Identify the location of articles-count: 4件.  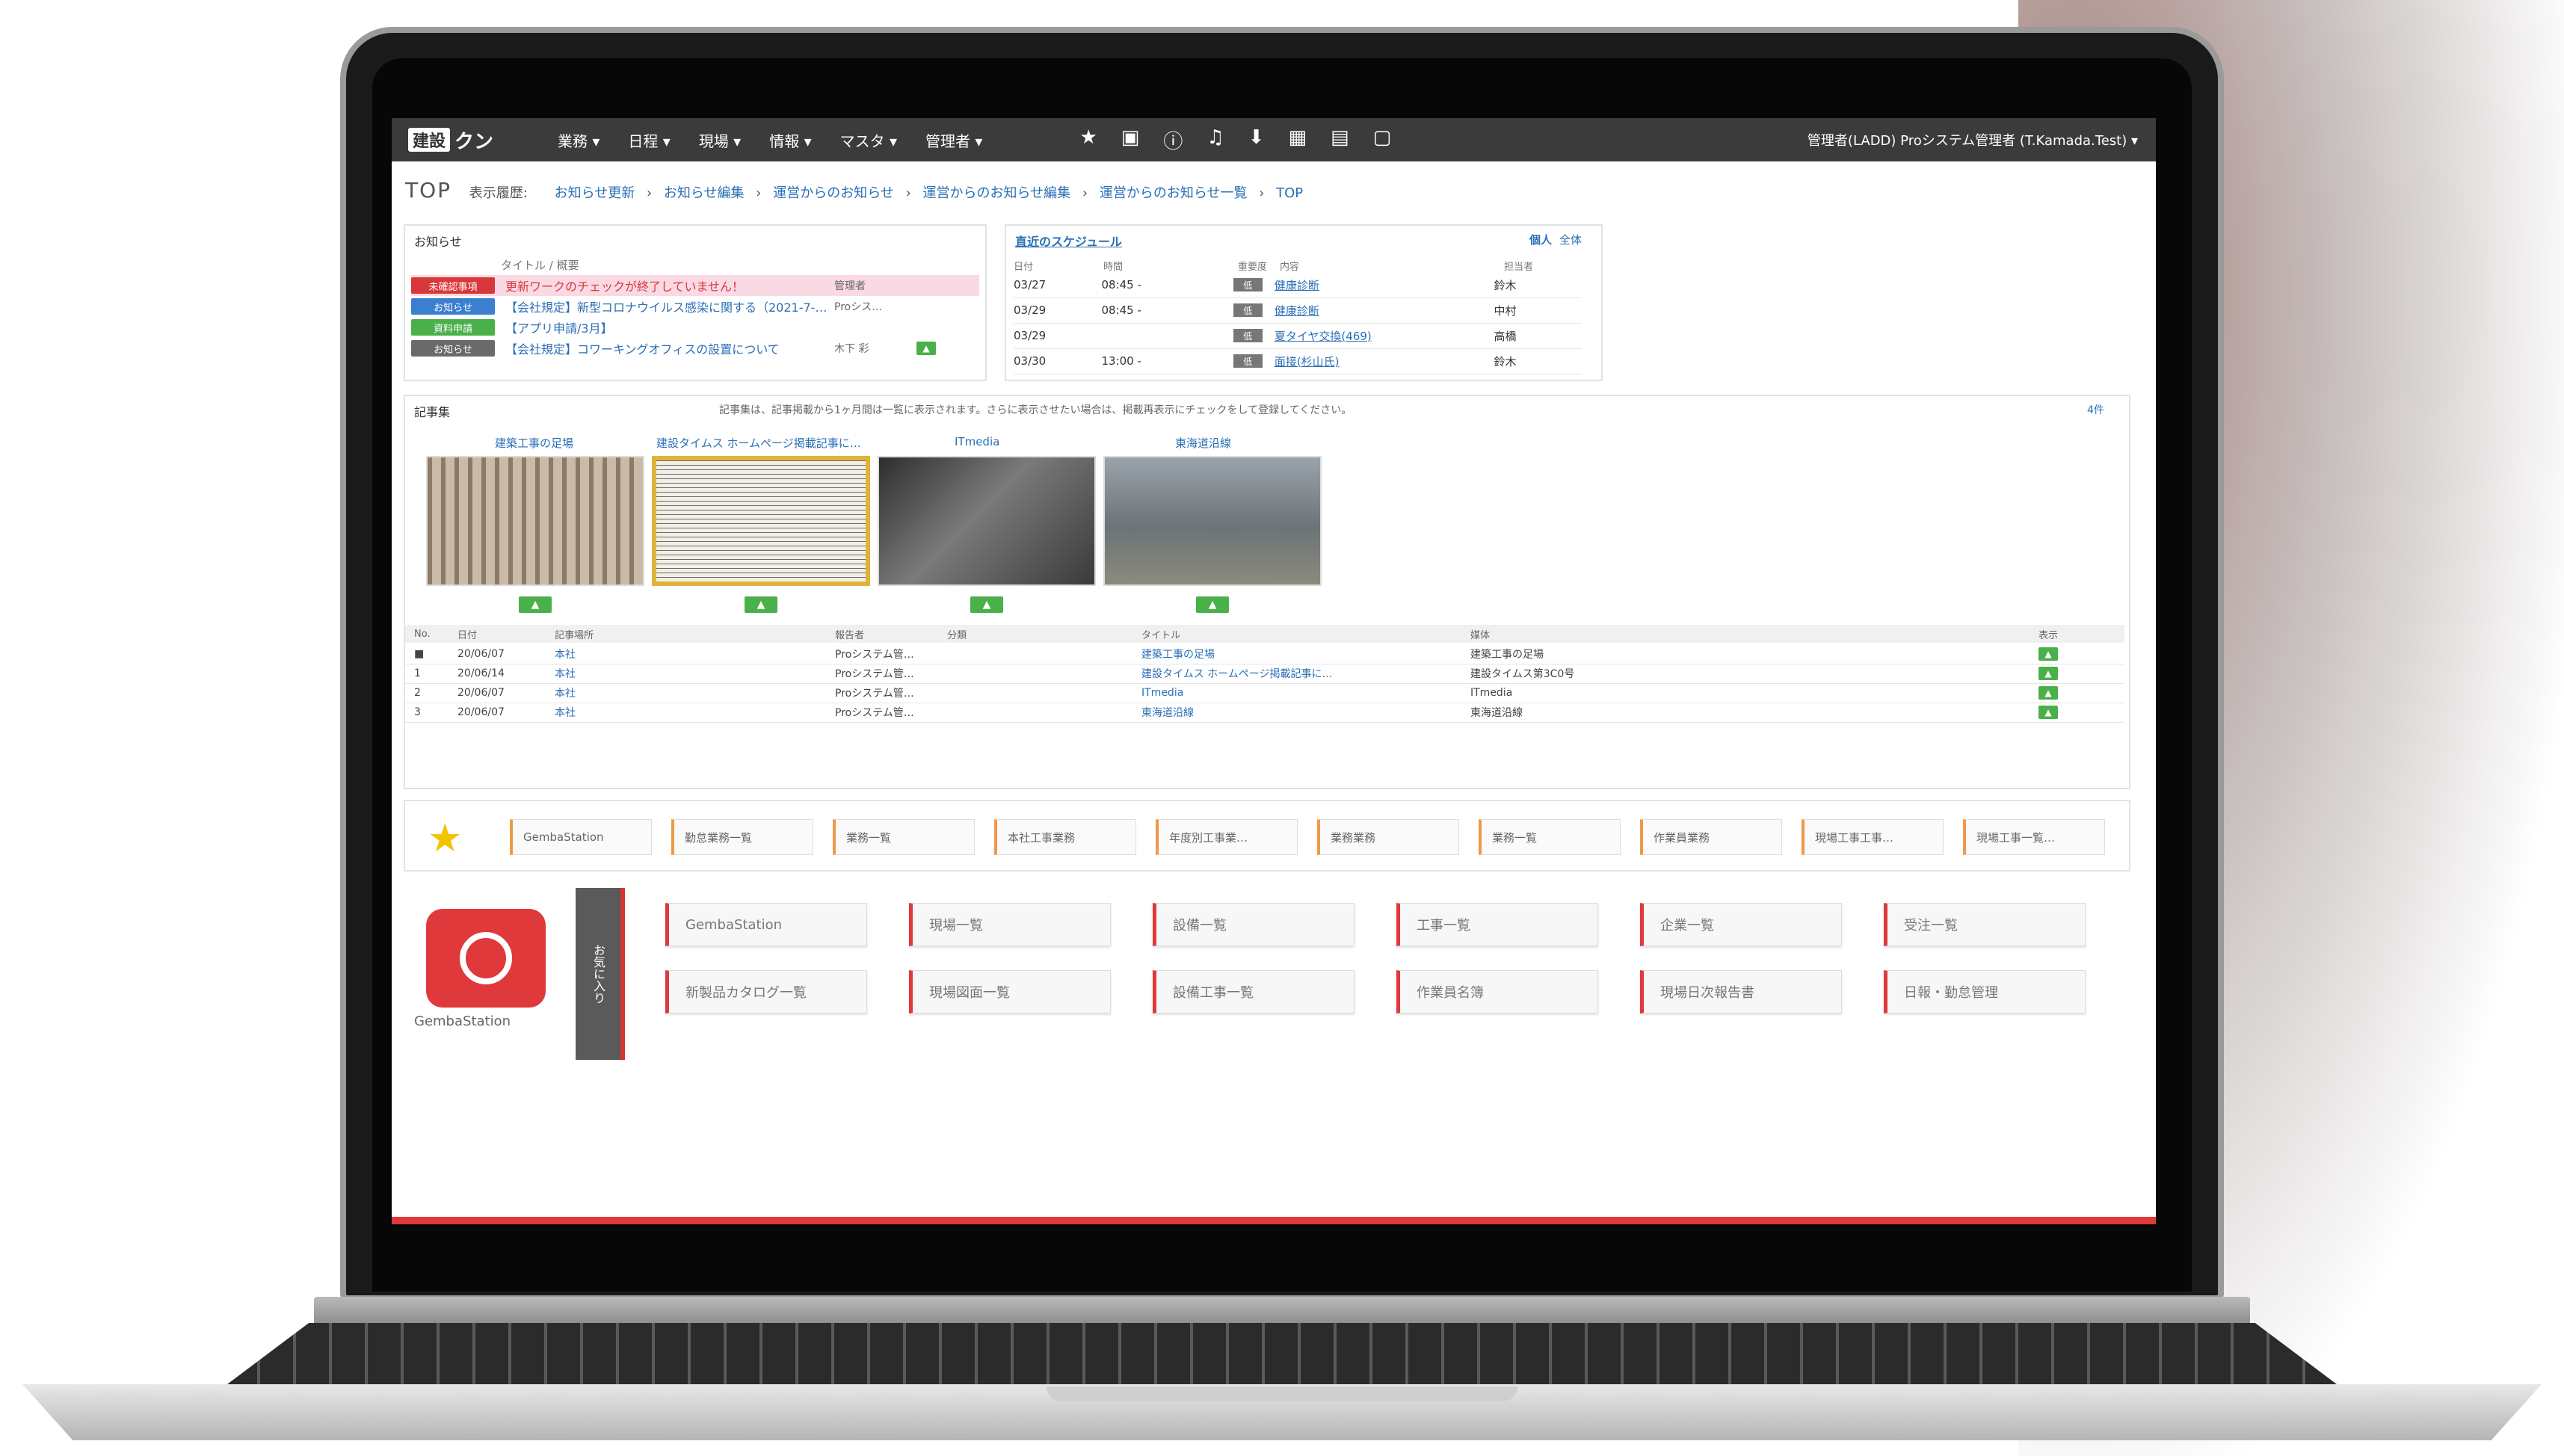
(2096, 410).